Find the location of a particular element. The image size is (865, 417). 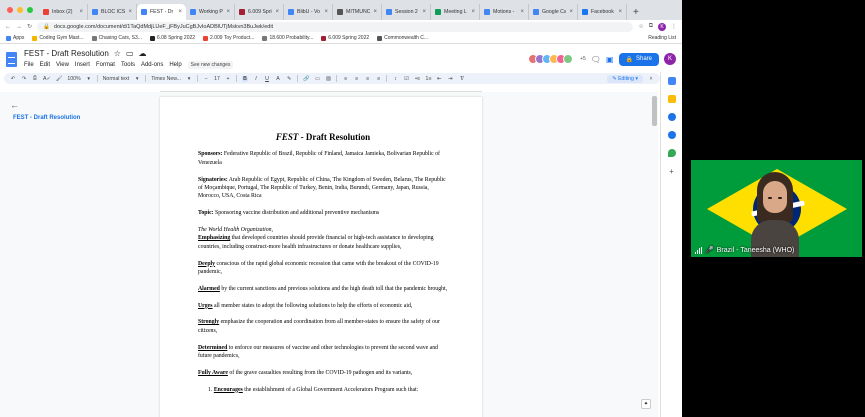

align-left-icon: ≡ is located at coordinates (345, 79).